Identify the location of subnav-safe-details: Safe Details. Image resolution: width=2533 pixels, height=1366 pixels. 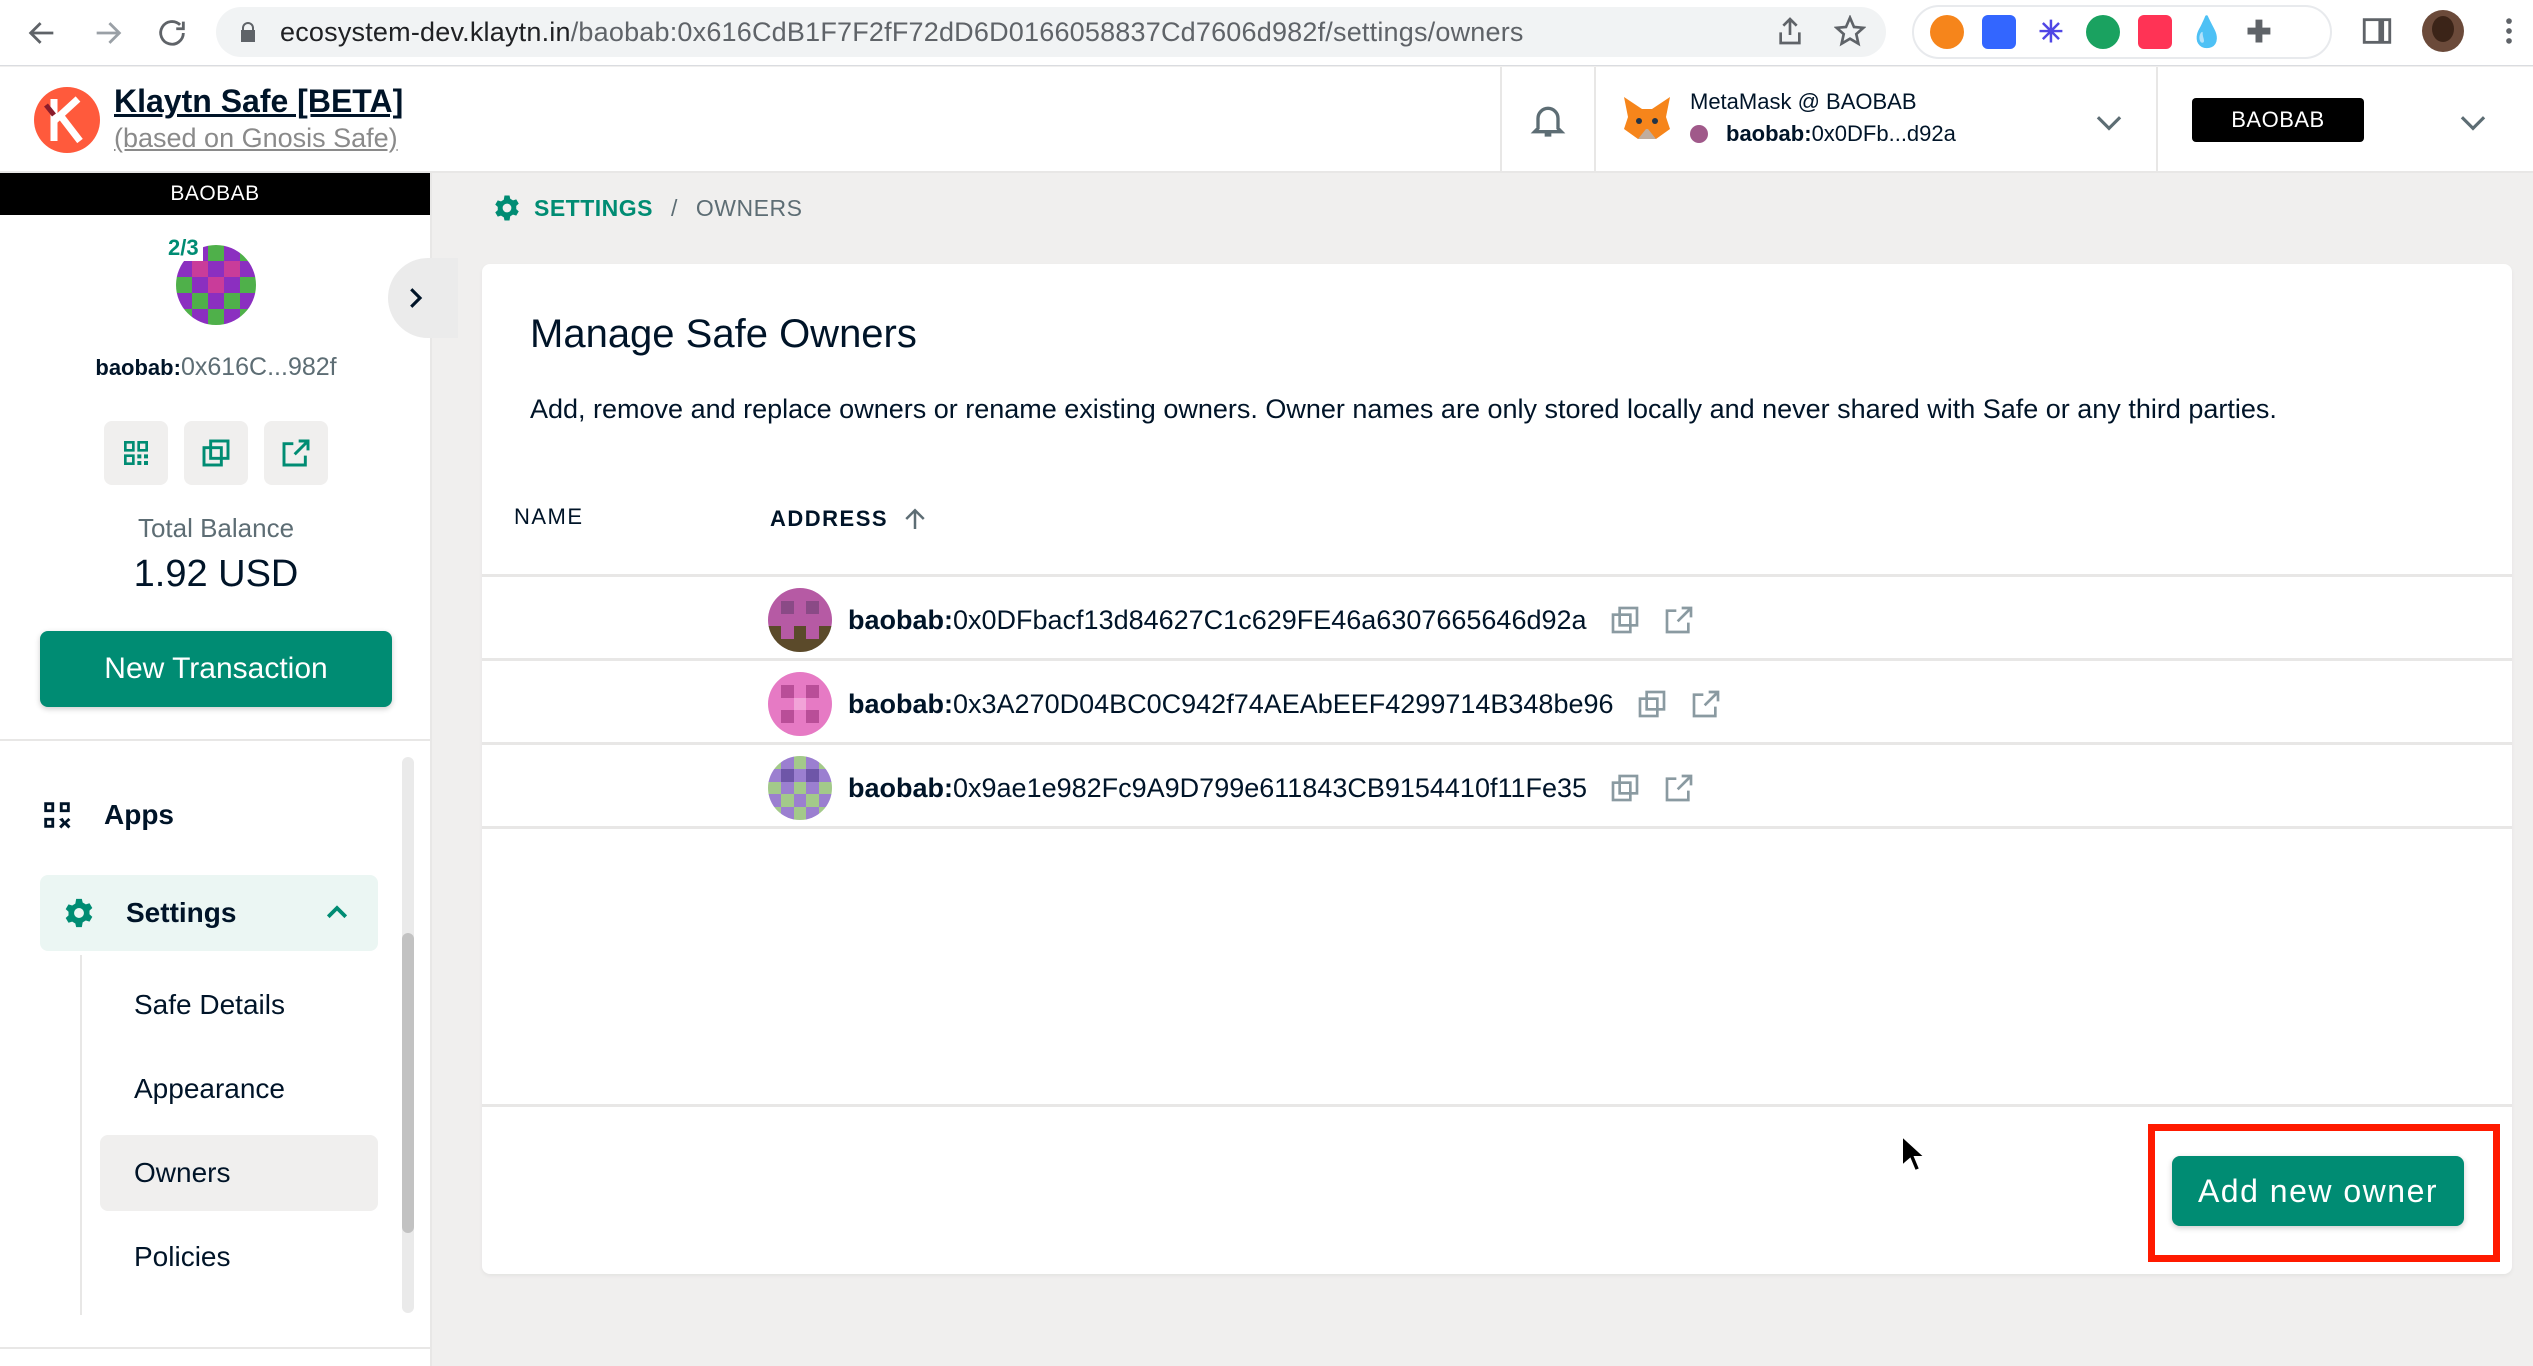
(239, 1005).